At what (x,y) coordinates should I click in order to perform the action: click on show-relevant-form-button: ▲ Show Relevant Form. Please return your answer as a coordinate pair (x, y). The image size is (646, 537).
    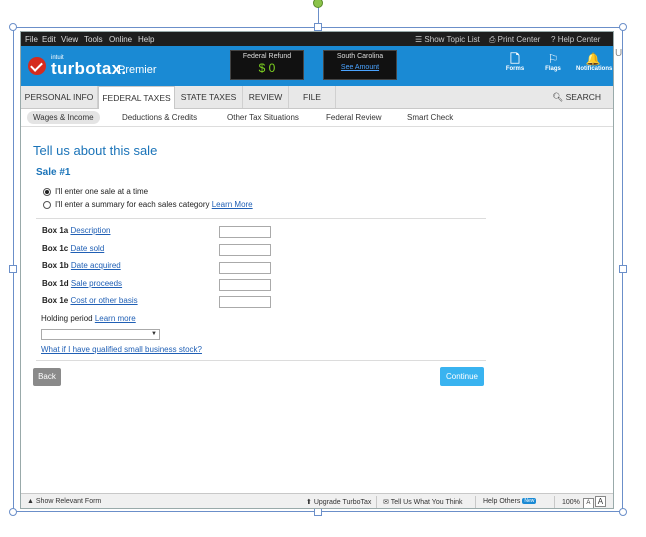
    Looking at the image, I should click on (64, 501).